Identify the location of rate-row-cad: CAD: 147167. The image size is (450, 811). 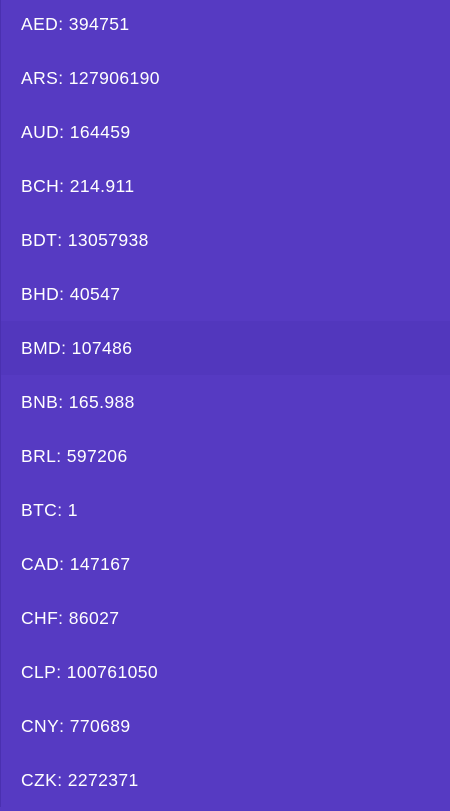
(225, 564).